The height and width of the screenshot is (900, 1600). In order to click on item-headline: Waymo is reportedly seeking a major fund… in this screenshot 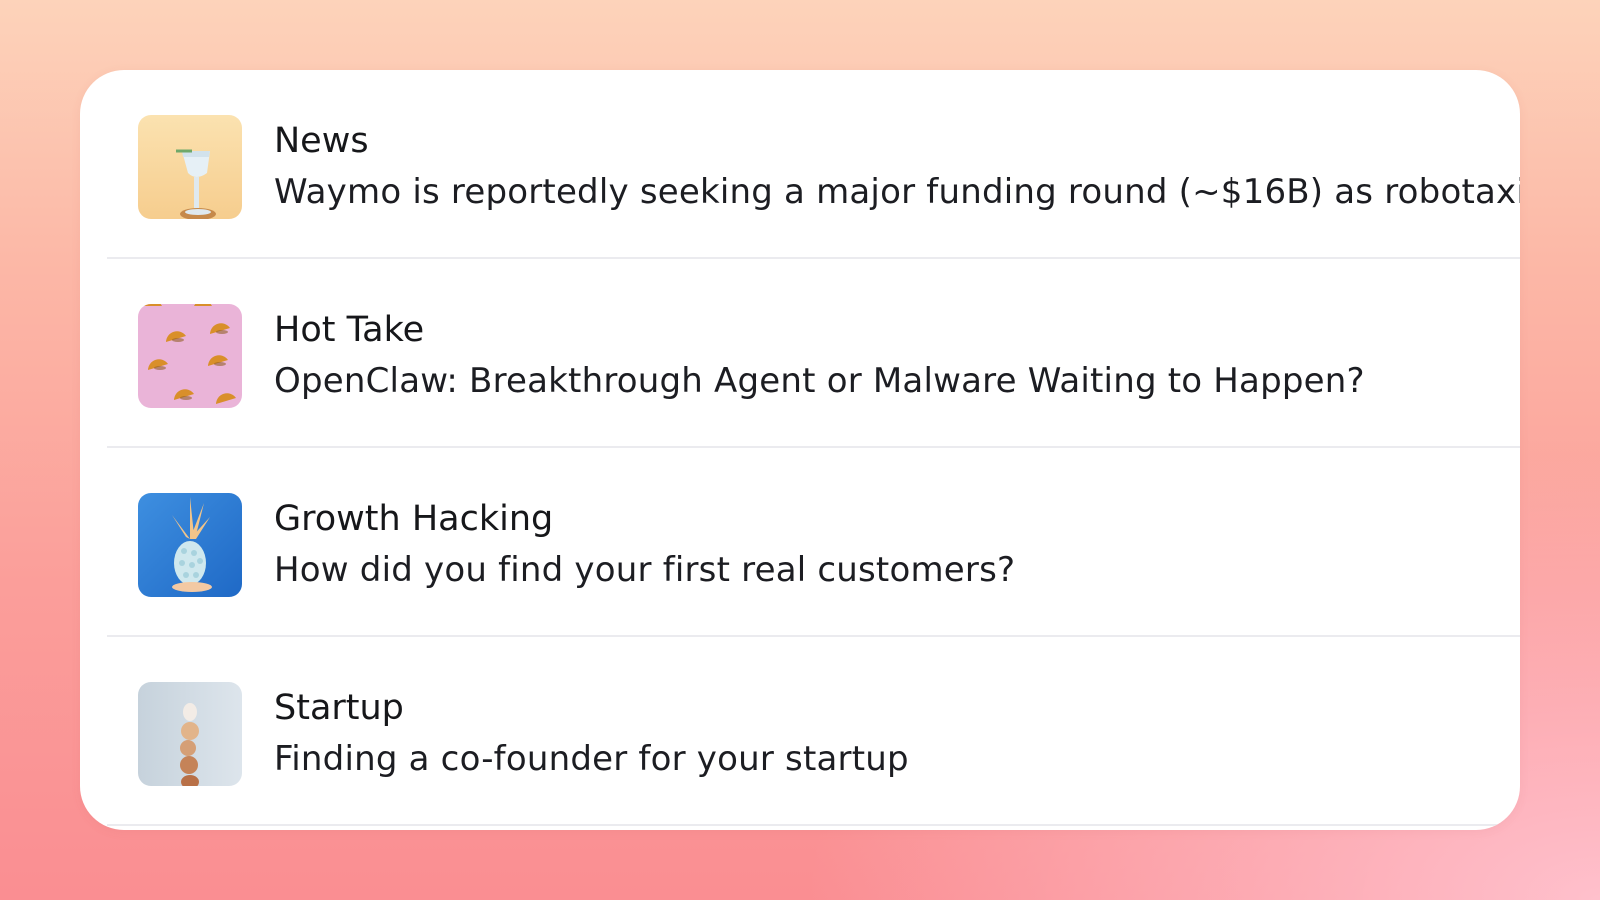, I will do `click(897, 192)`.